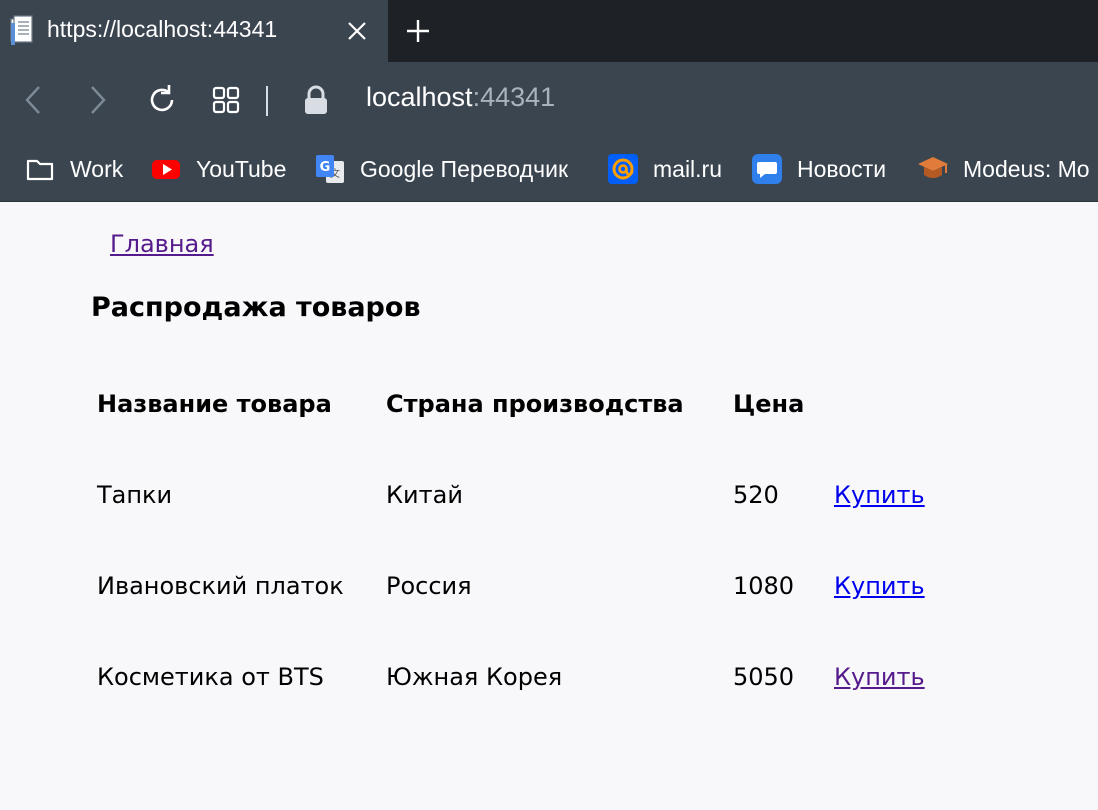  I want to click on youtube-icon, so click(166, 169).